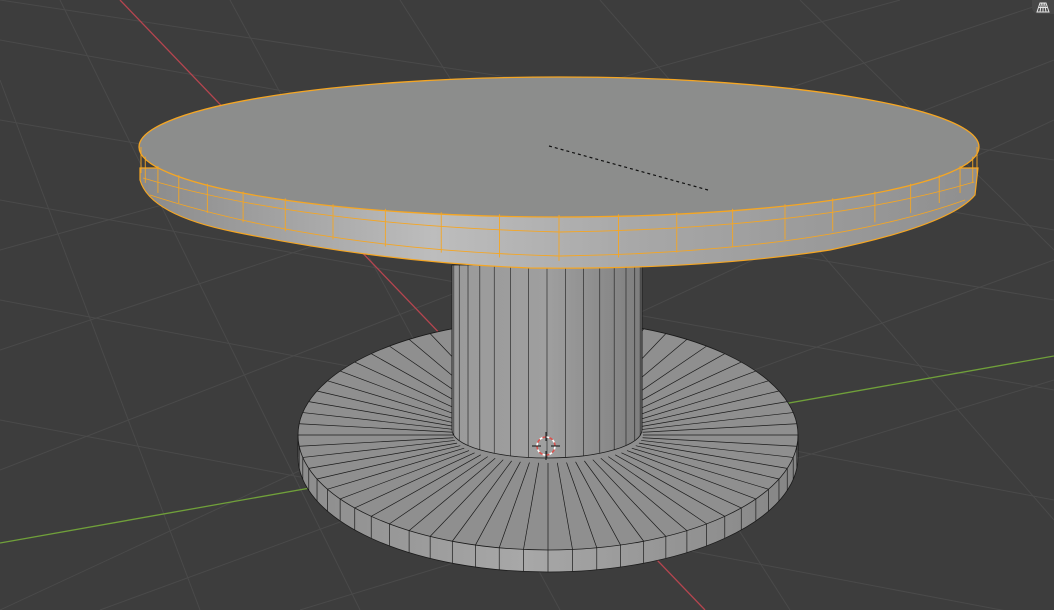 This screenshot has width=1054, height=610. Describe the element at coordinates (547, 361) in the screenshot. I see `mesh-column` at that location.